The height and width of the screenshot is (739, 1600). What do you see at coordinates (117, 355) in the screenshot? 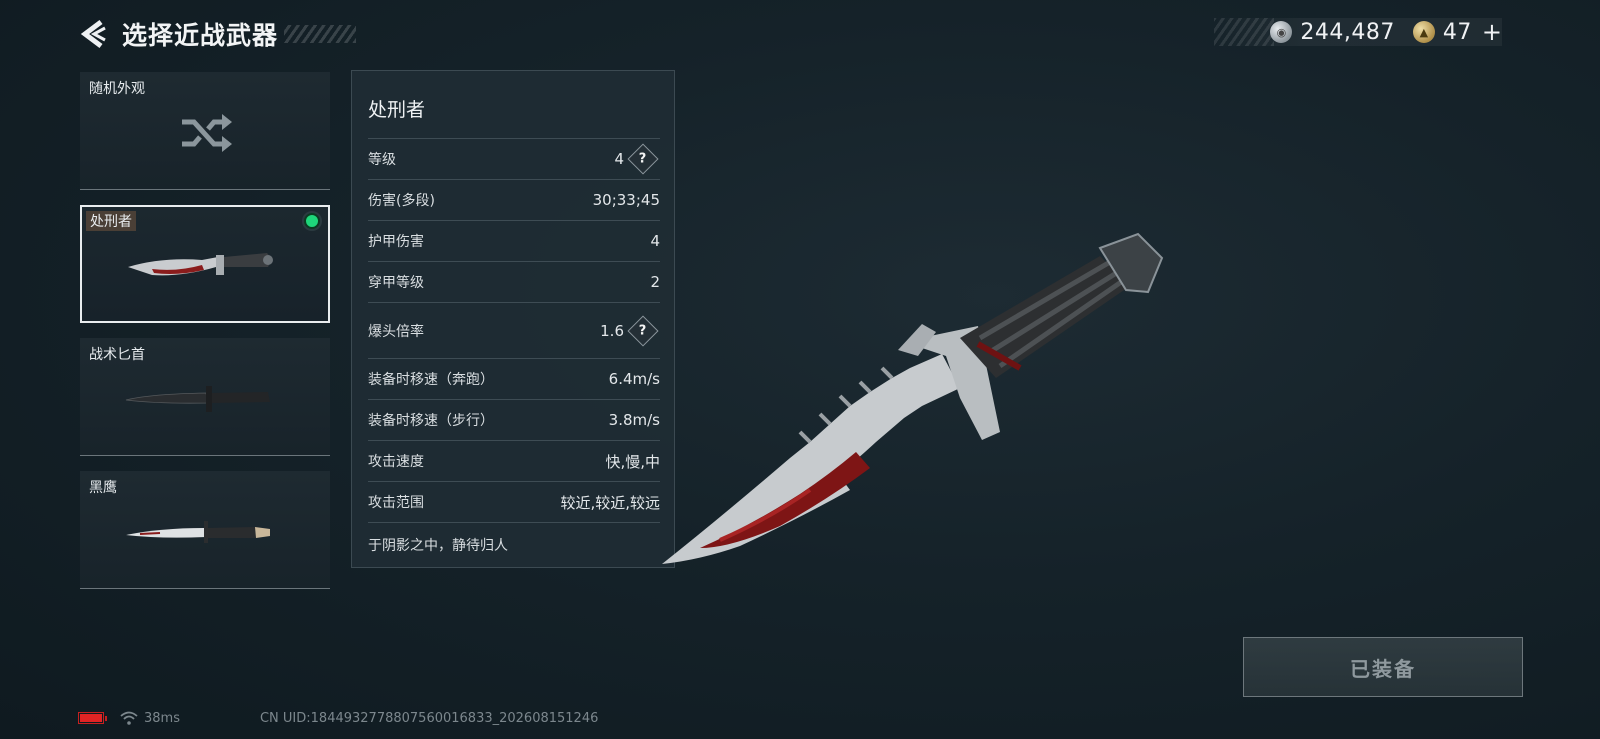
I see `weapon-card-label: 战术匕首` at bounding box center [117, 355].